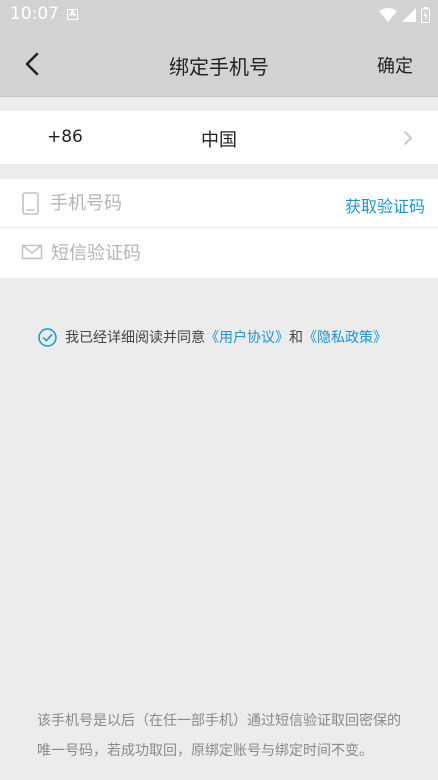 The height and width of the screenshot is (780, 438). I want to click on page-title: 绑定手机号, so click(219, 67).